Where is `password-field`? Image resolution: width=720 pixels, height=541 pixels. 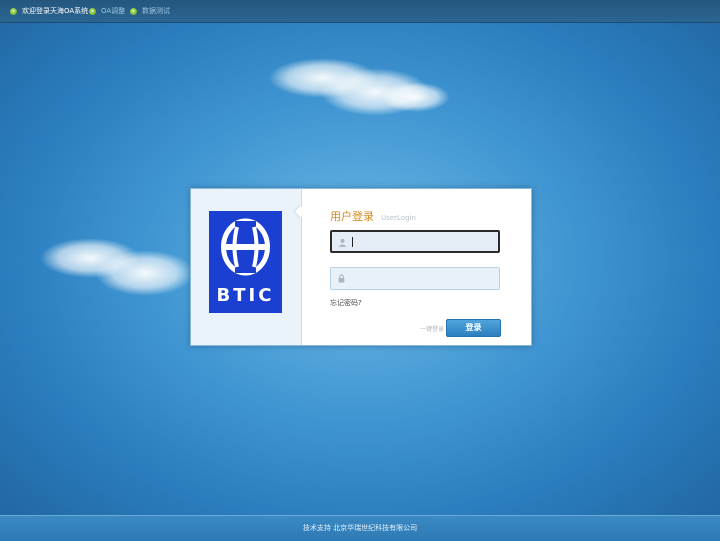
password-field is located at coordinates (415, 278).